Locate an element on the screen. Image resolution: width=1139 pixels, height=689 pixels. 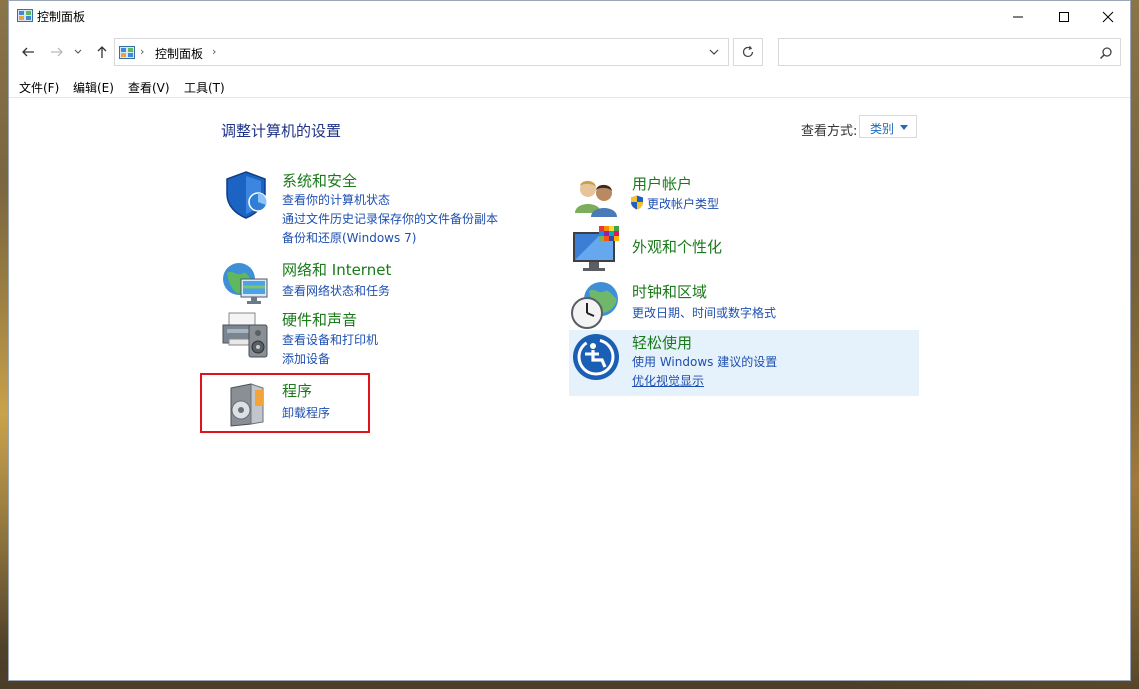
clock-globe-icon is located at coordinates (596, 306).